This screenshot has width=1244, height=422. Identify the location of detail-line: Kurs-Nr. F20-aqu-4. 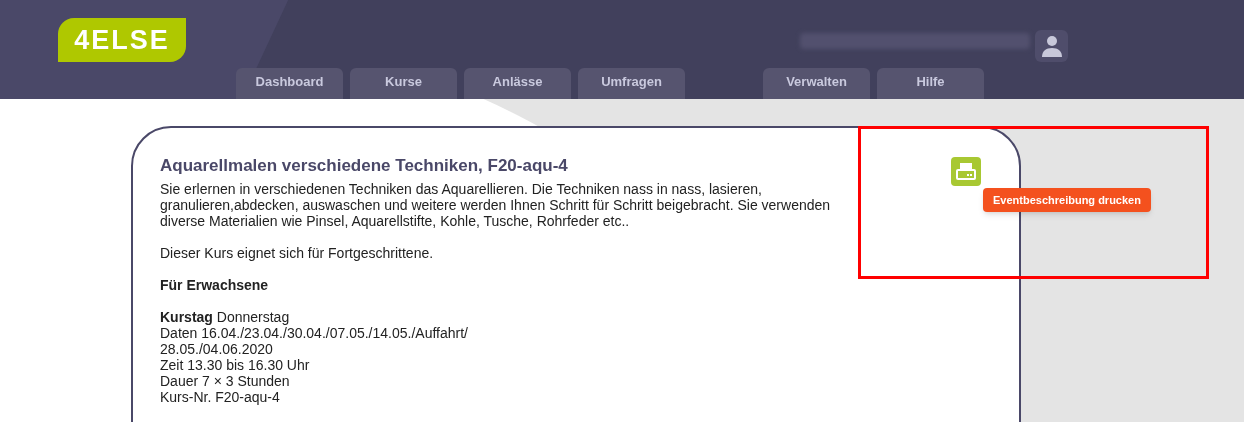
(220, 397).